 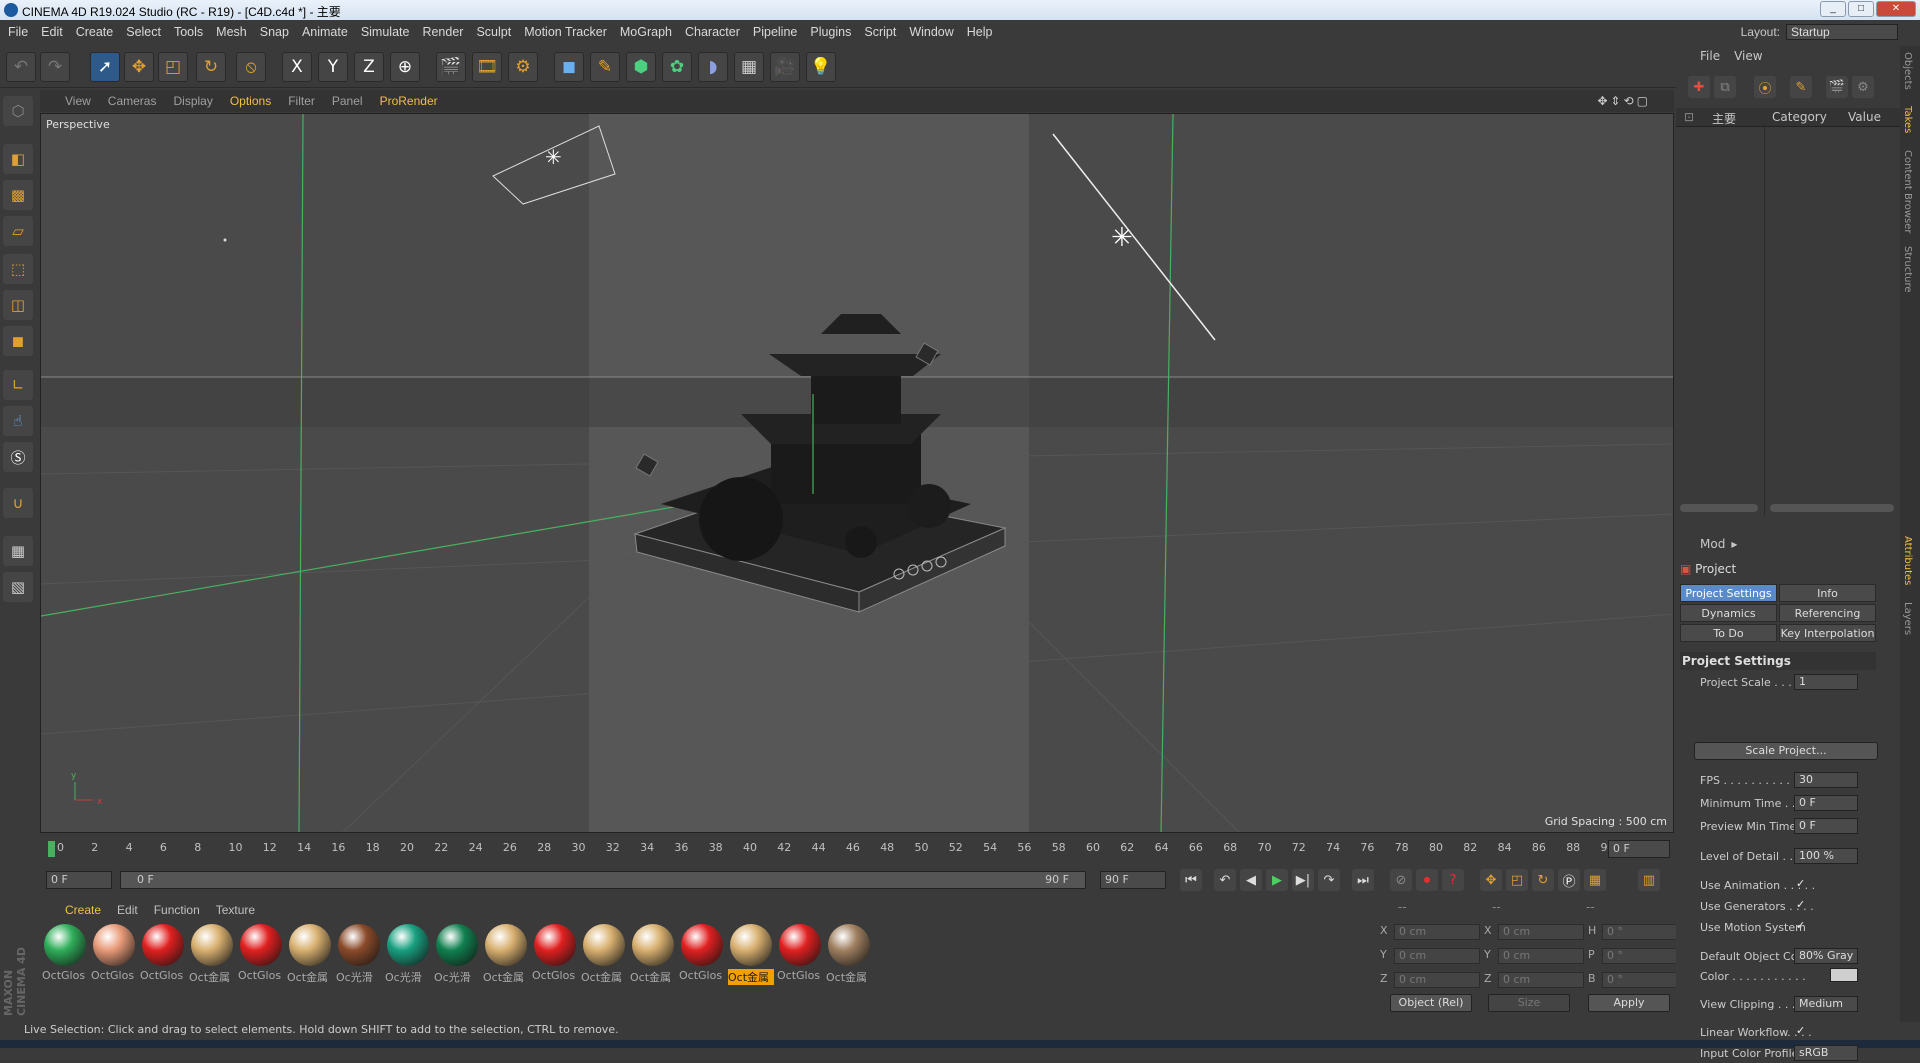 I want to click on key-scale-icon: ◰, so click(x=1517, y=880).